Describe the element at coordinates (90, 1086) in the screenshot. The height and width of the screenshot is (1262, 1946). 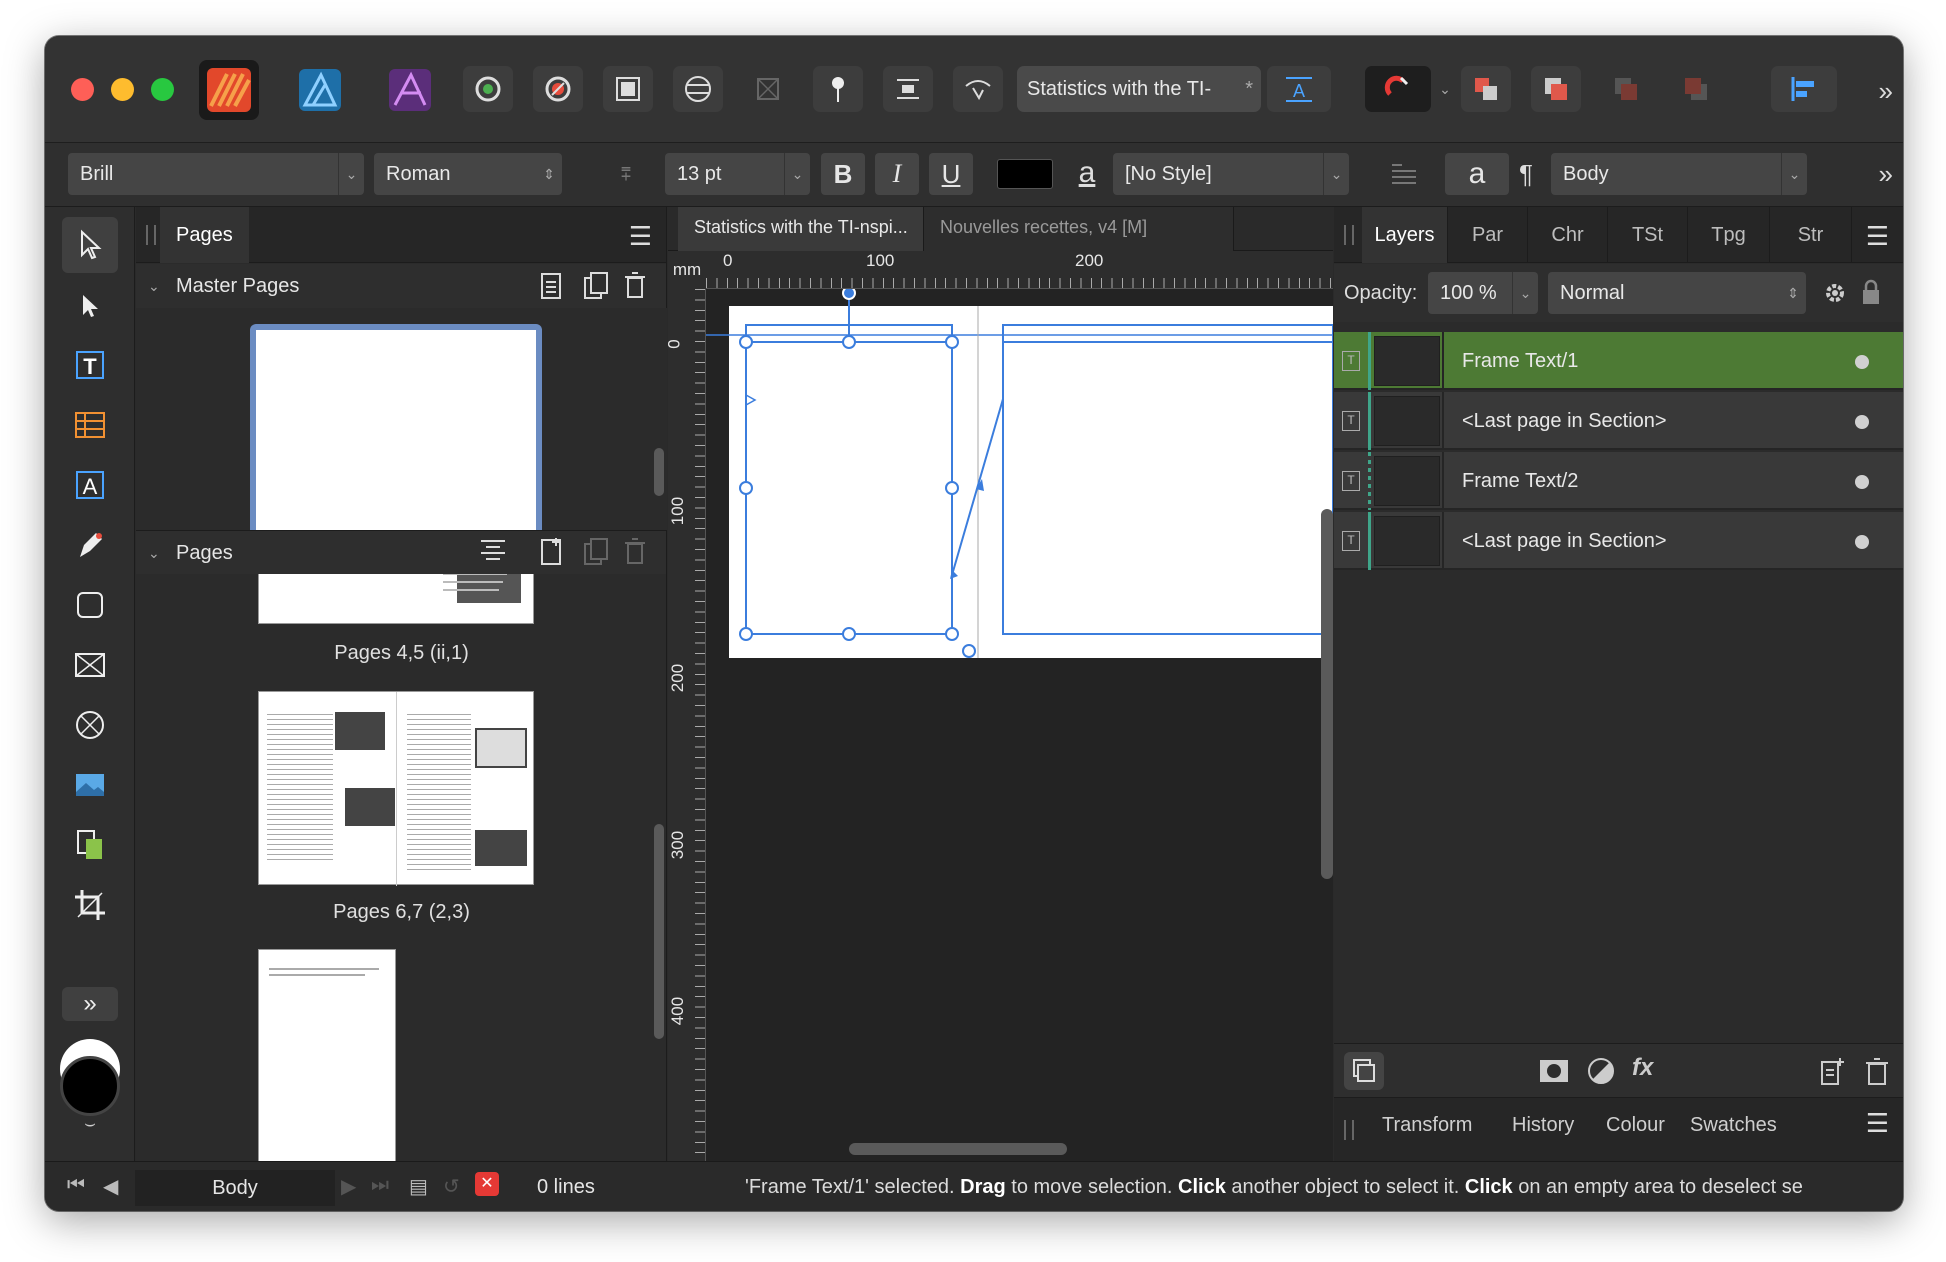
I see `fill-color-swatch` at that location.